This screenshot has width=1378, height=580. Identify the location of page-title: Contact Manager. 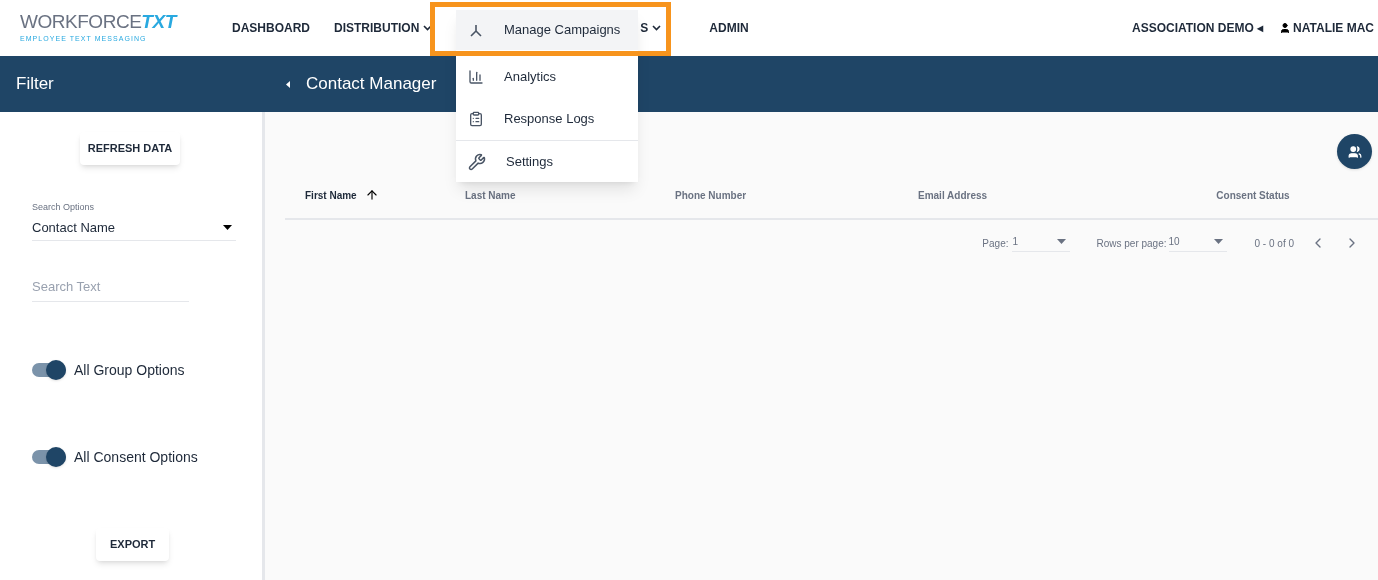
(371, 84).